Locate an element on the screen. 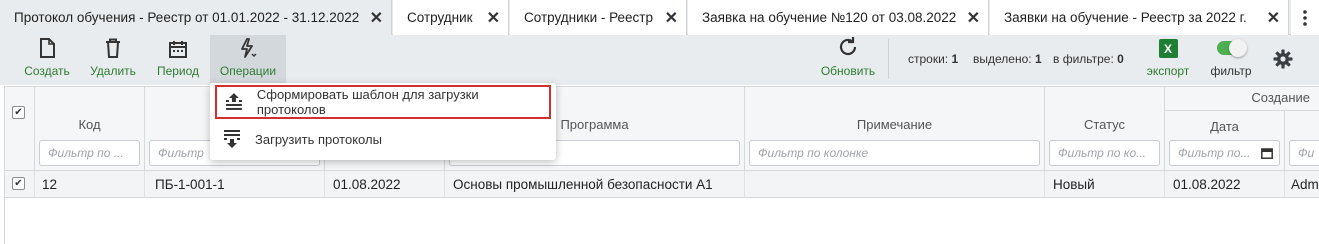 Image resolution: width=1319 pixels, height=244 pixels. column-group-creation: Создание is located at coordinates (1242, 99).